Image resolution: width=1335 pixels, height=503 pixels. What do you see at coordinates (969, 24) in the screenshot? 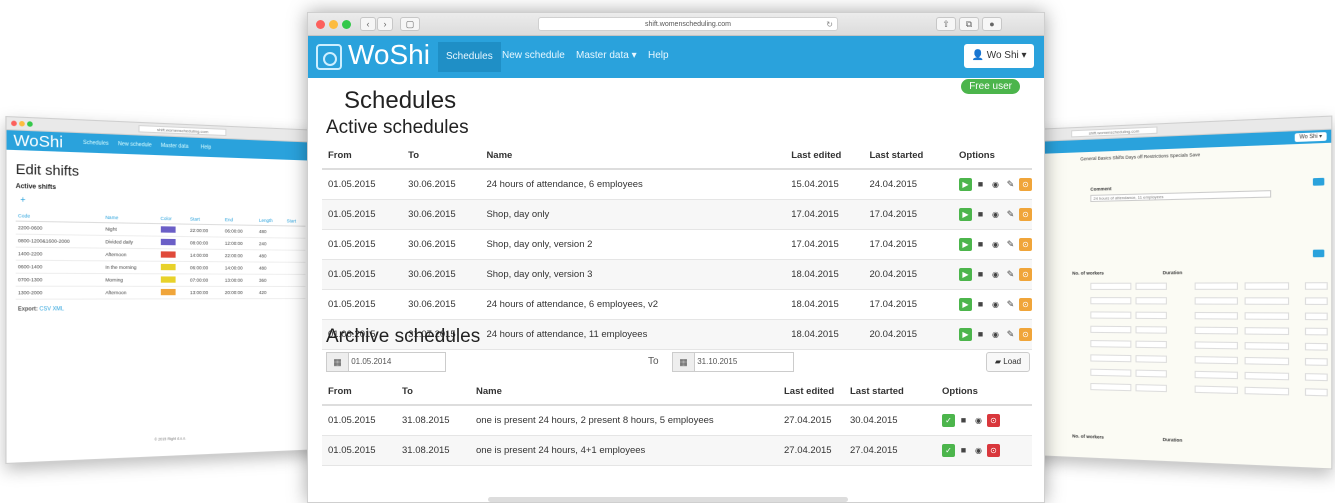
I see `tabs-icon: ⧉` at bounding box center [969, 24].